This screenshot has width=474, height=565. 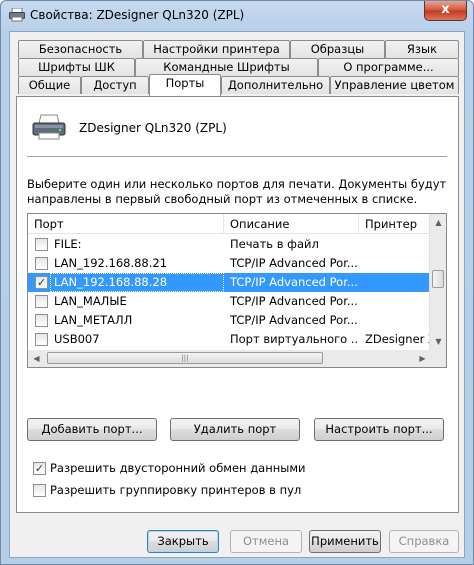 What do you see at coordinates (337, 49) in the screenshot?
I see `tab-samples: Образцы` at bounding box center [337, 49].